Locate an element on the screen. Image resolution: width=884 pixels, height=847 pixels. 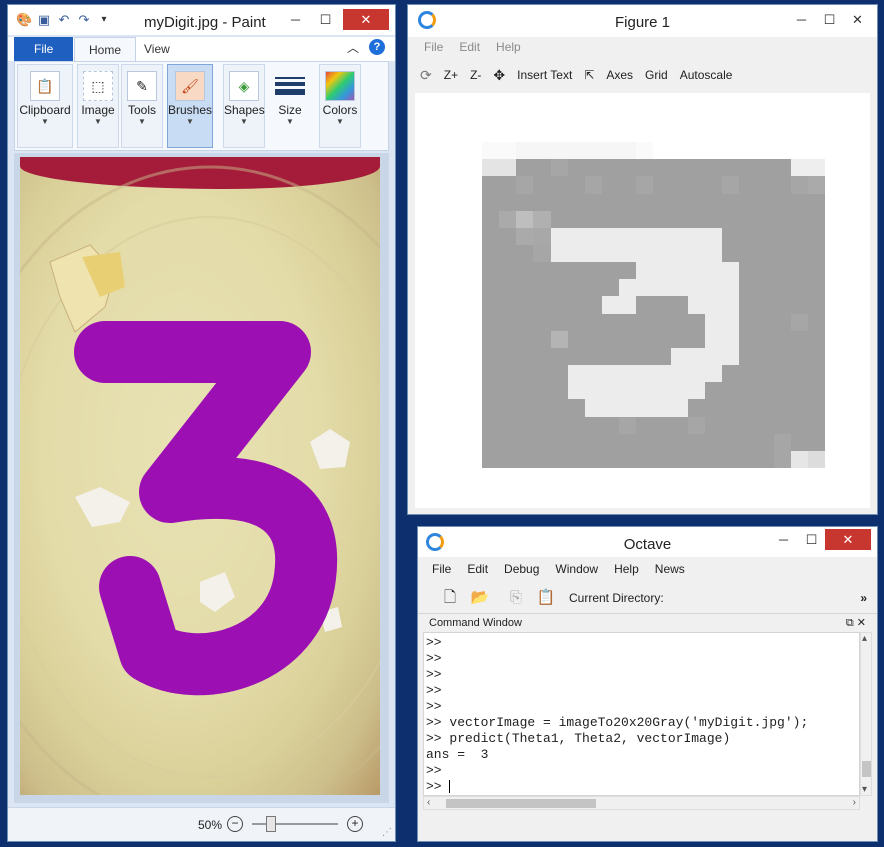
insert-text-button: Insert Text is located at coordinates (544, 75).